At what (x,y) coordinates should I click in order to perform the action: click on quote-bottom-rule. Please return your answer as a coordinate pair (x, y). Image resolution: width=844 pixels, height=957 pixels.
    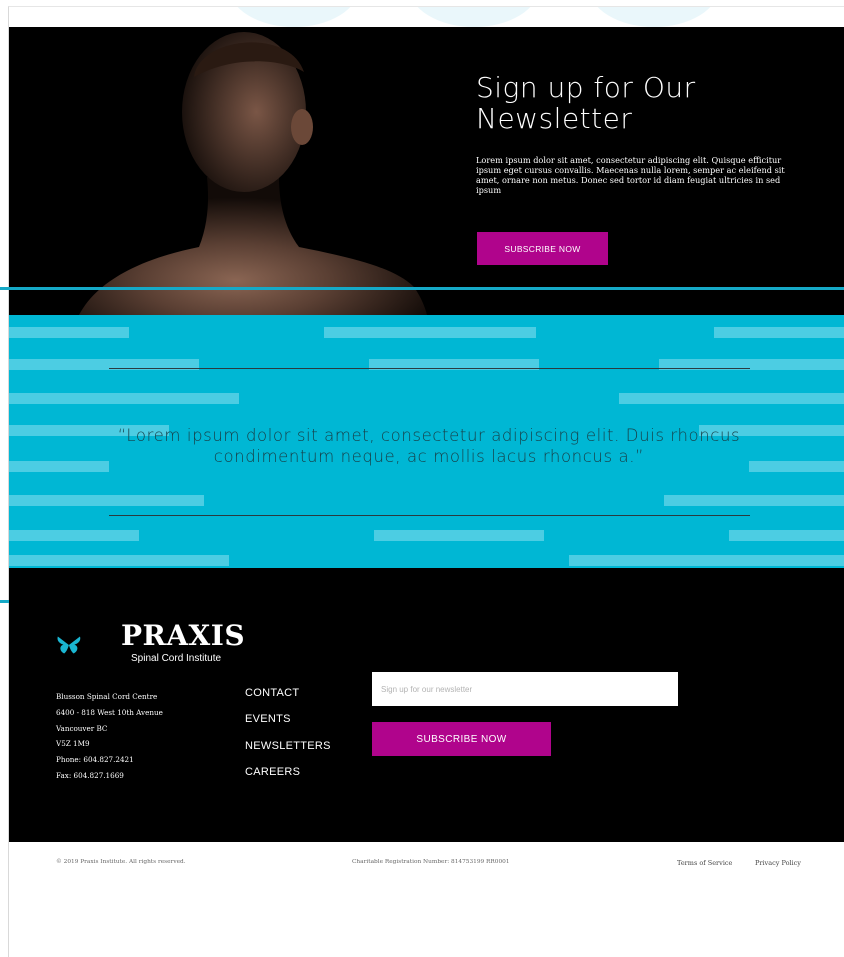
    Looking at the image, I should click on (429, 515).